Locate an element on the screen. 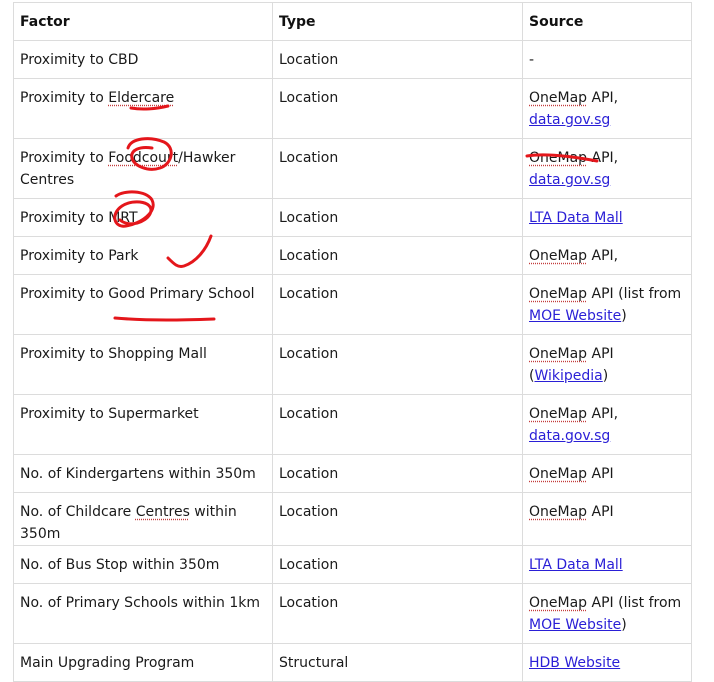  source-cell: OneMap API, is located at coordinates (607, 255).